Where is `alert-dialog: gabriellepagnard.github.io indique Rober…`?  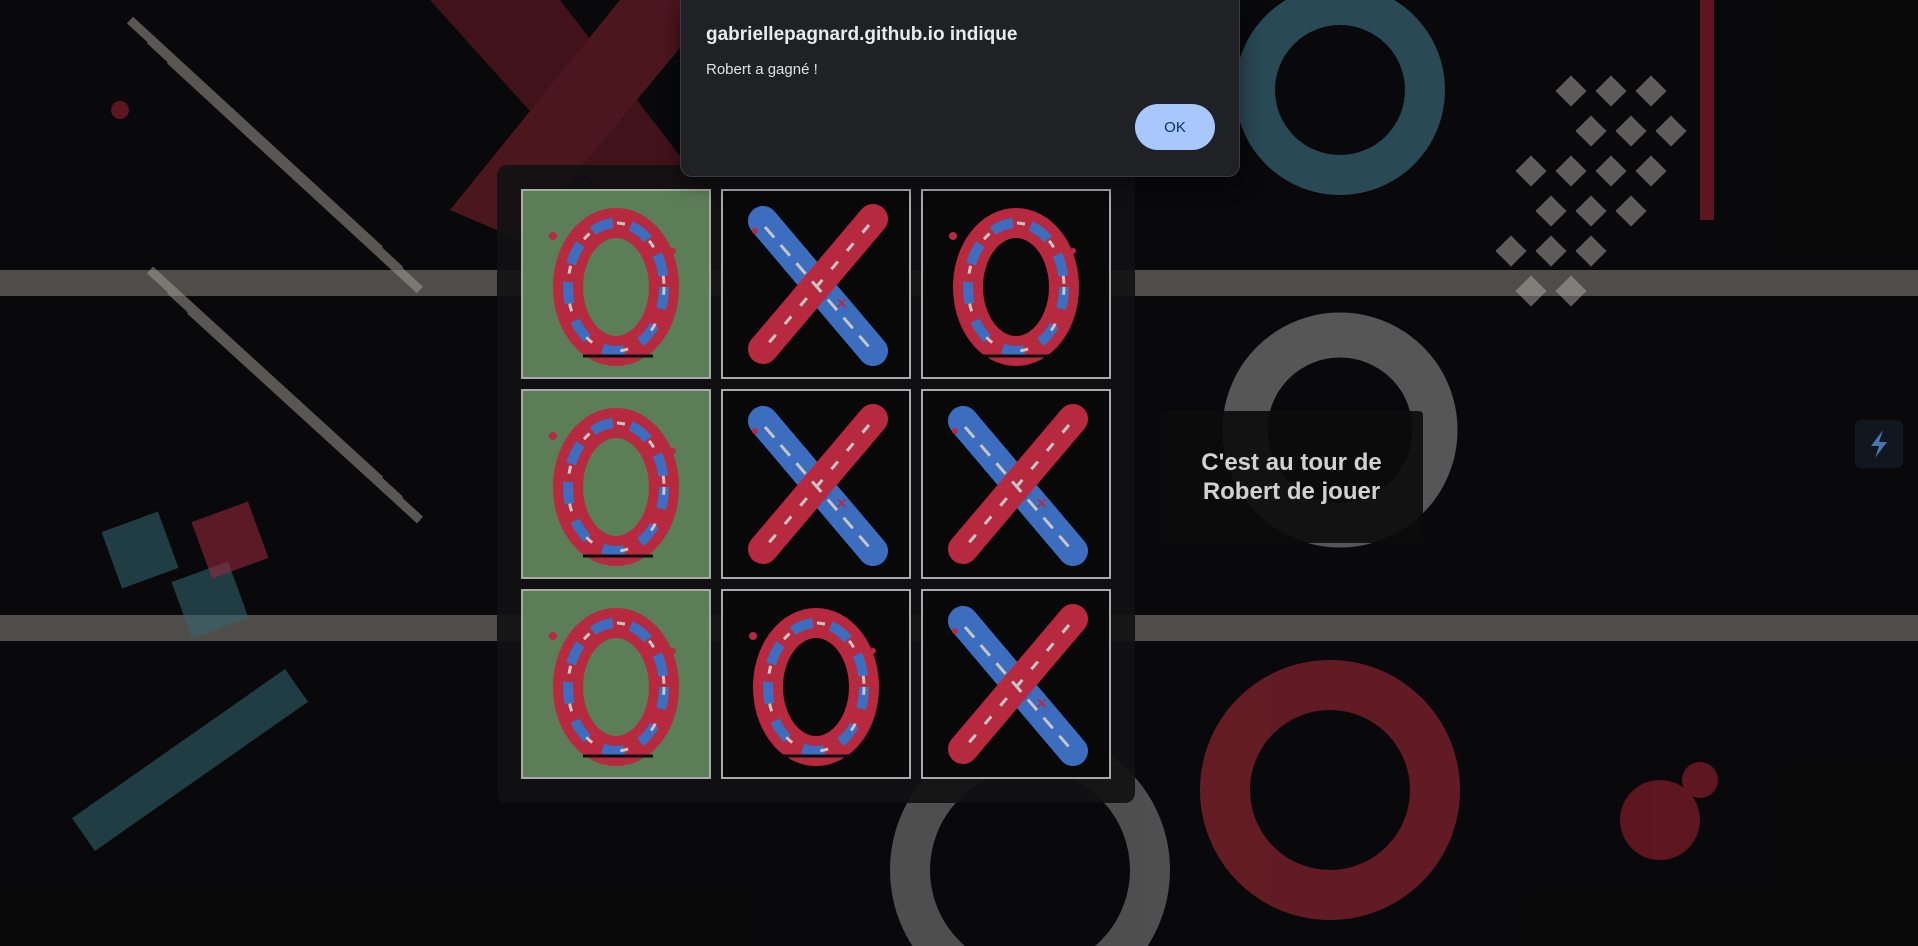
alert-dialog: gabriellepagnard.github.io indique Rober… is located at coordinates (960, 88).